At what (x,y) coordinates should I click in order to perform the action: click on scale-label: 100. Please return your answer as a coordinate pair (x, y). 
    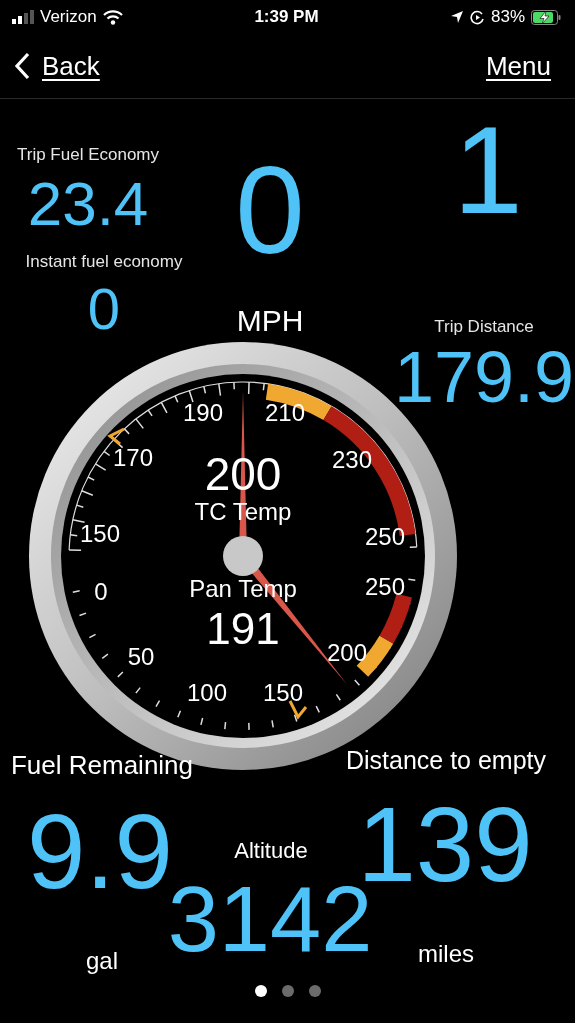
    Looking at the image, I should click on (207, 693).